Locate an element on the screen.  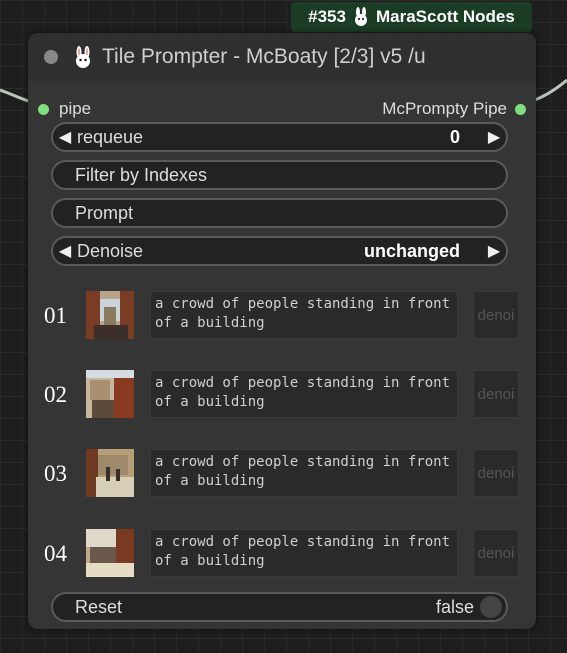
reset-value: false is located at coordinates (454, 606).